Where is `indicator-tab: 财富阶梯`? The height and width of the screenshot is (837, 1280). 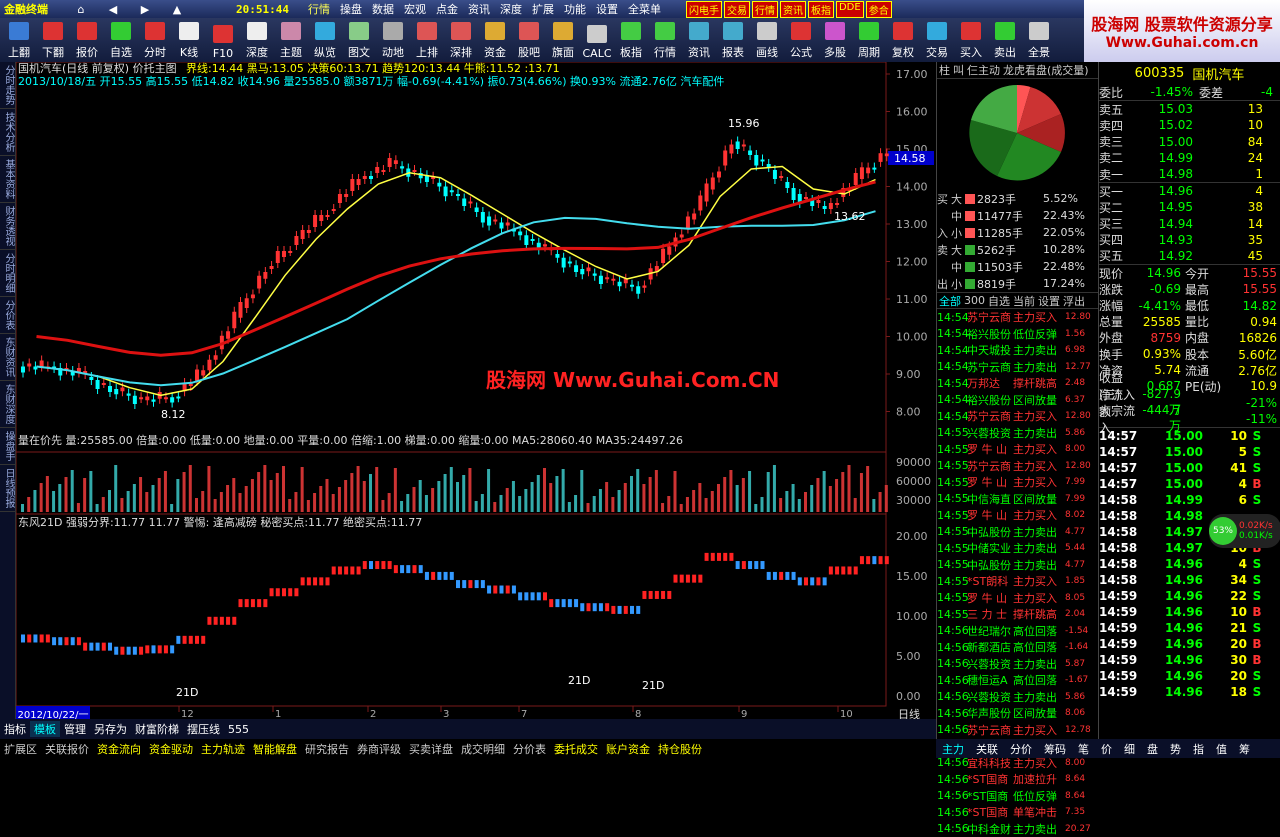
indicator-tab: 财富阶梯 is located at coordinates (157, 729).